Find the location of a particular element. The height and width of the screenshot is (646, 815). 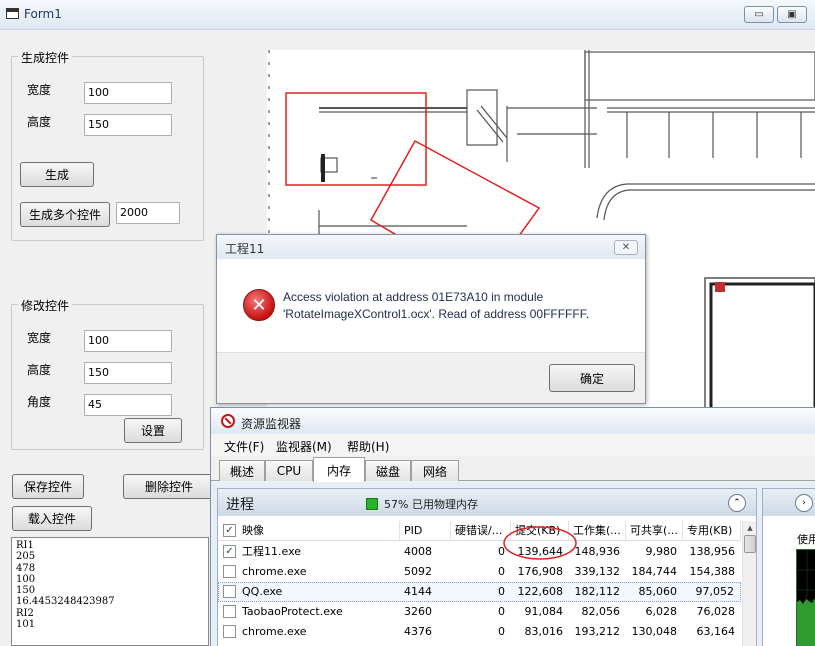

cell-commit: 122,608 is located at coordinates (540, 591).